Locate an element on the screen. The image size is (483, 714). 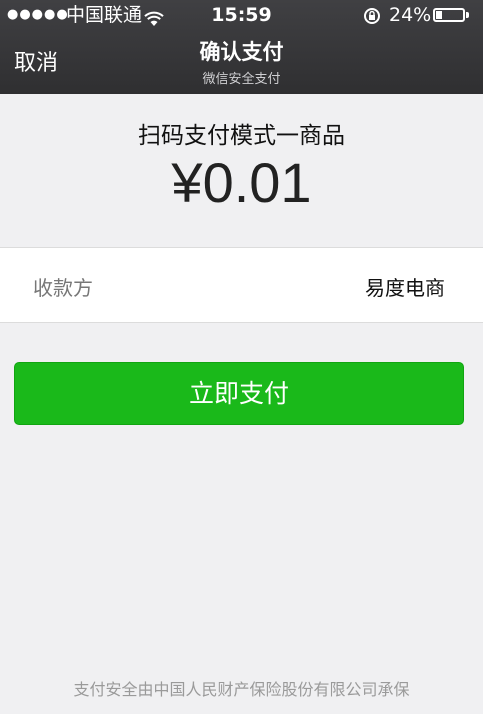
pay-now-button: 立即支付 is located at coordinates (239, 393).